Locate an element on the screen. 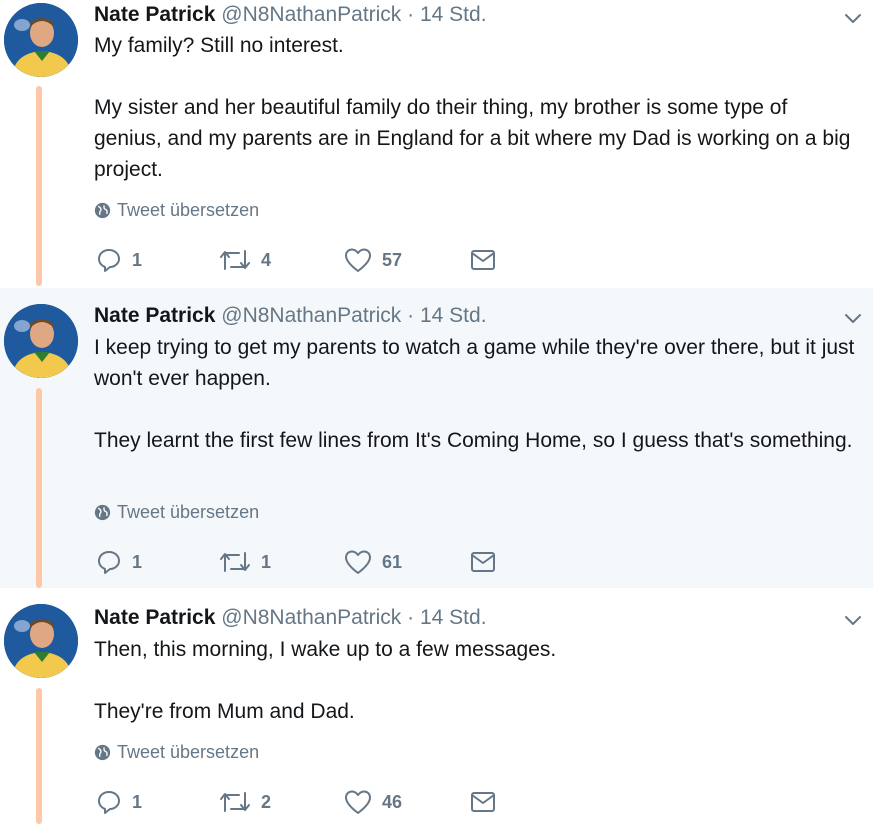 This screenshot has height=824, width=873. like-count: 46 is located at coordinates (392, 801).